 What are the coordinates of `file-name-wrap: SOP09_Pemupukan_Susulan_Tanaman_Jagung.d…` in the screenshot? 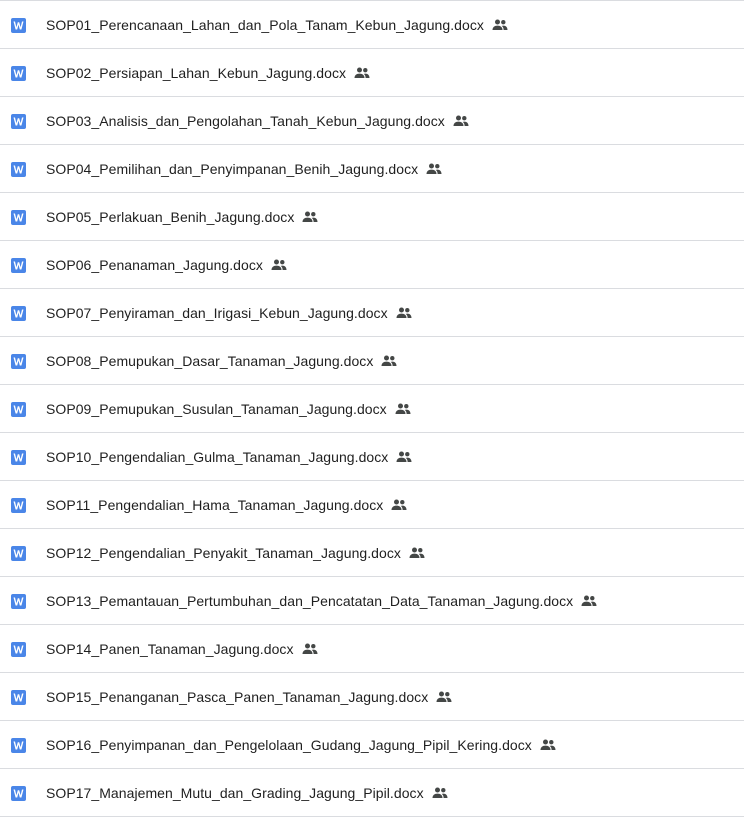 It's located at (228, 408).